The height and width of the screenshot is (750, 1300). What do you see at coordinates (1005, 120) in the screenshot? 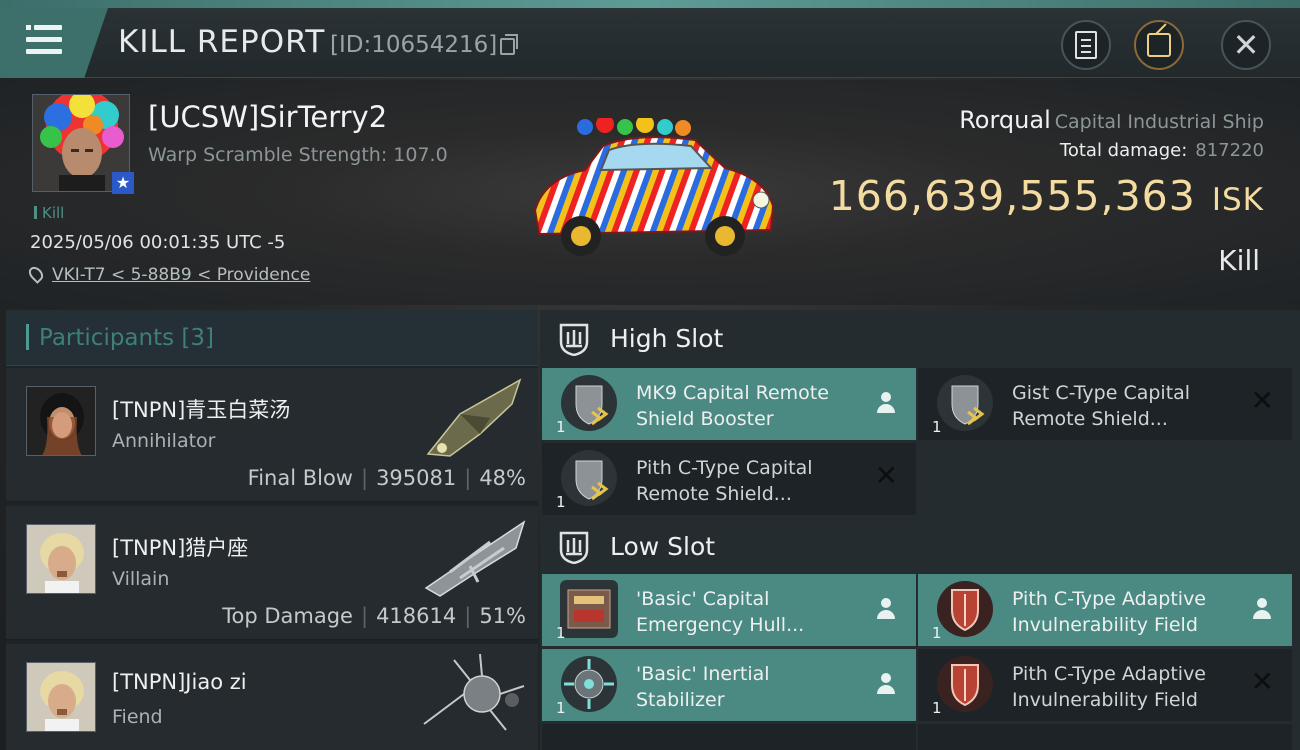
I see `ship-name-text: Rorqual` at bounding box center [1005, 120].